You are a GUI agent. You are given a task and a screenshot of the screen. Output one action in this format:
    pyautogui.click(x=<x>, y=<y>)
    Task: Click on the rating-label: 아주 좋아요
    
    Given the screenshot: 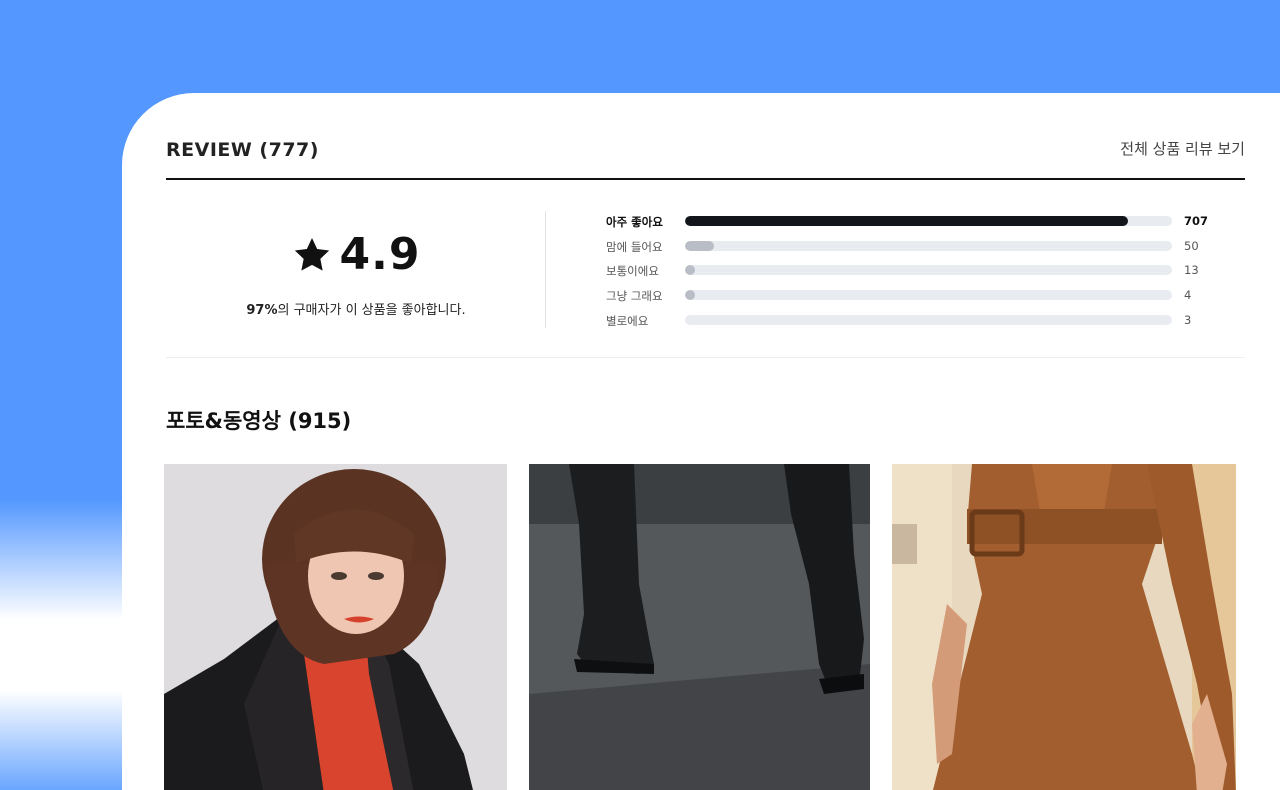 What is the action you would take?
    pyautogui.click(x=634, y=222)
    